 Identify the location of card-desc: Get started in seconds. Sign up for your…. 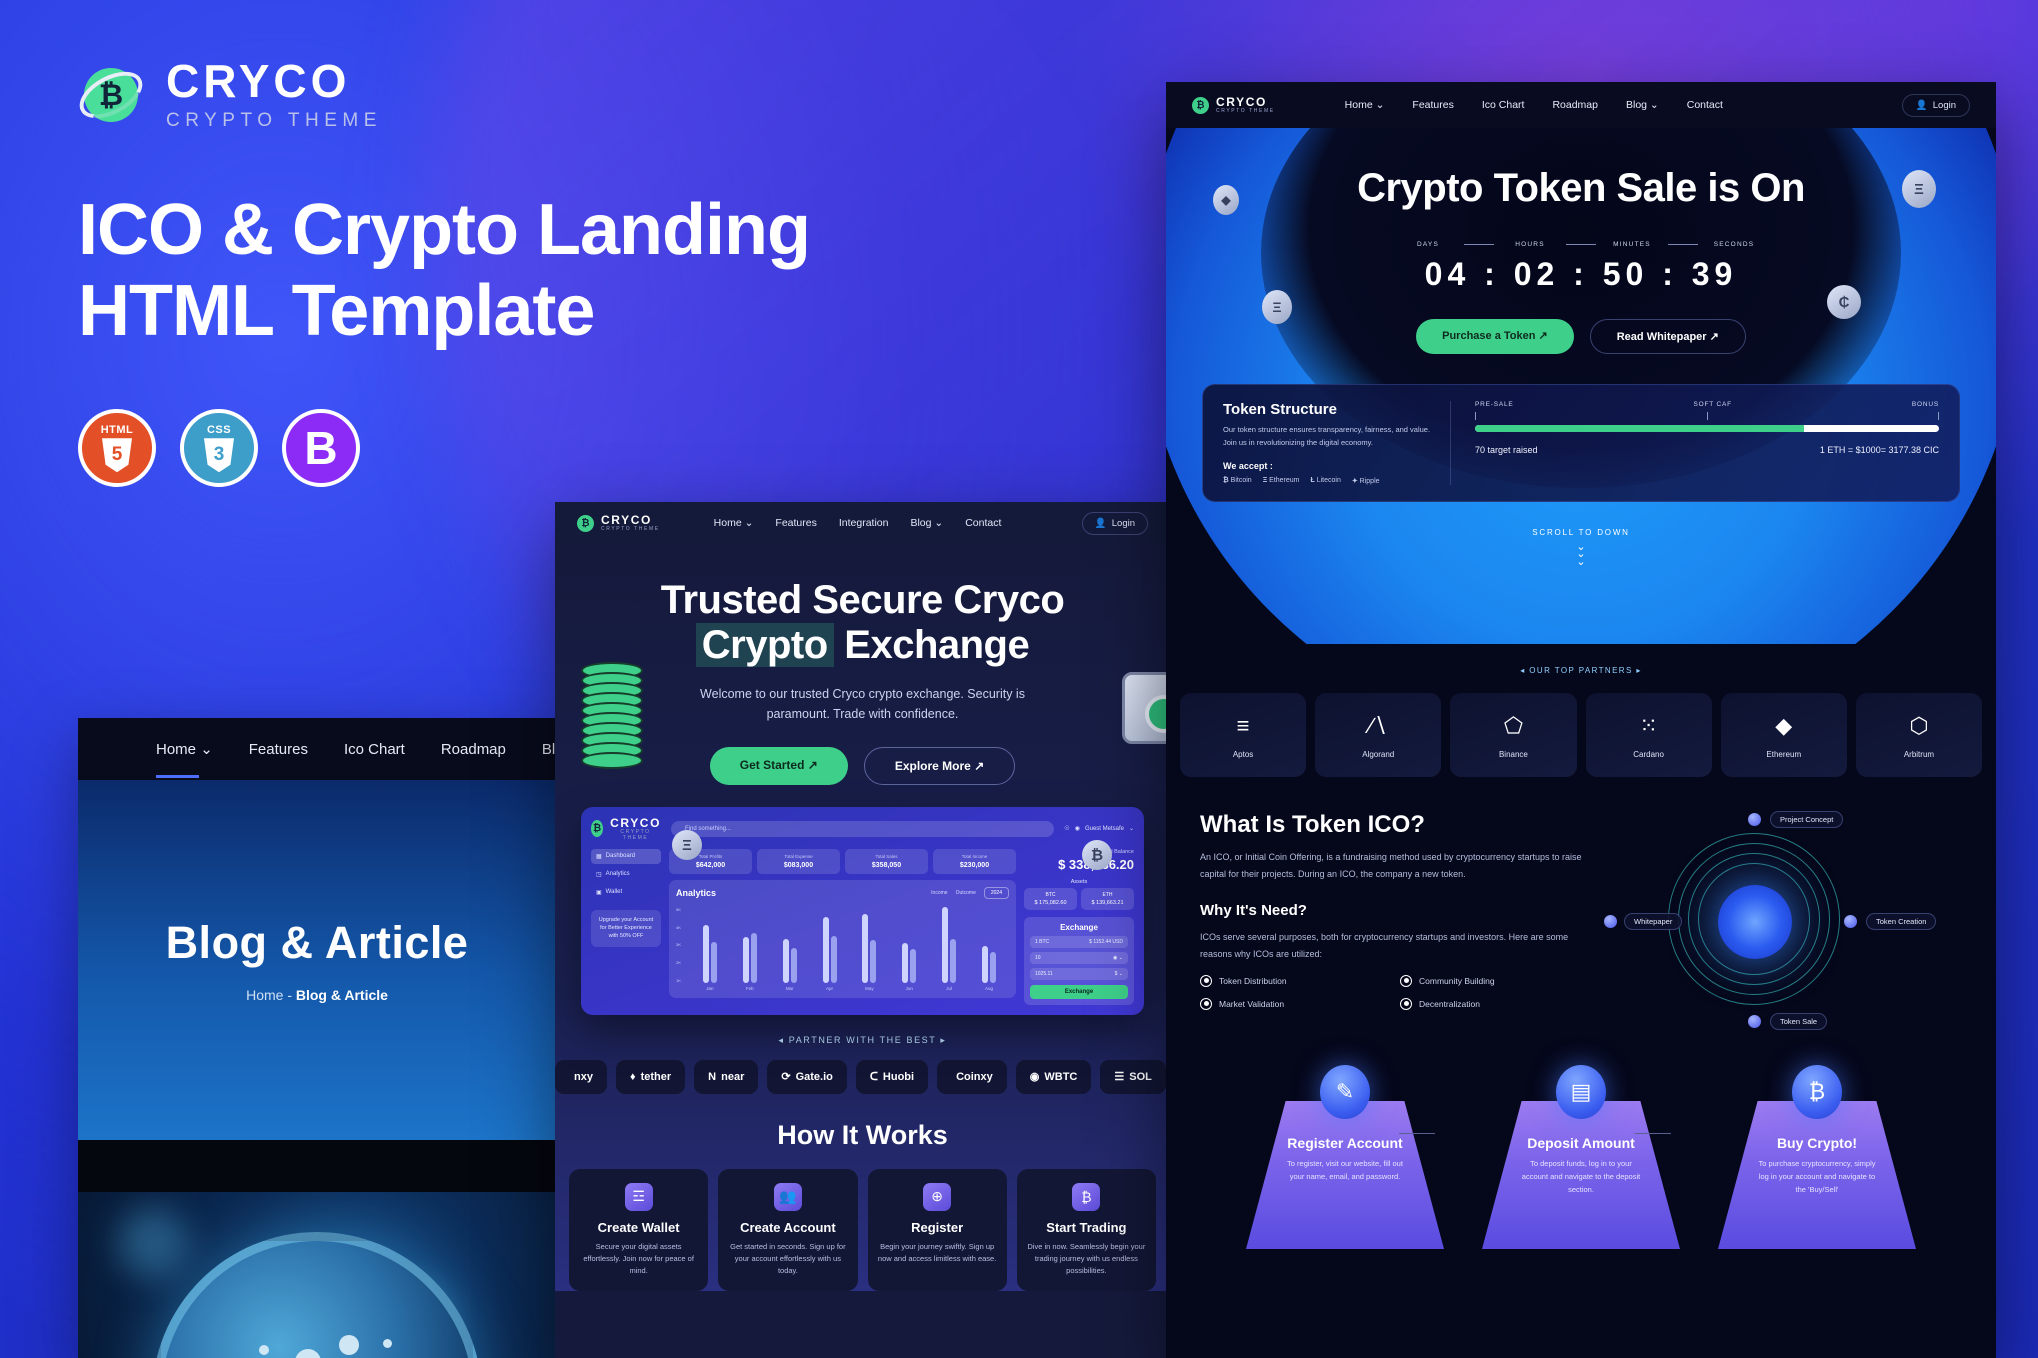
(788, 1258).